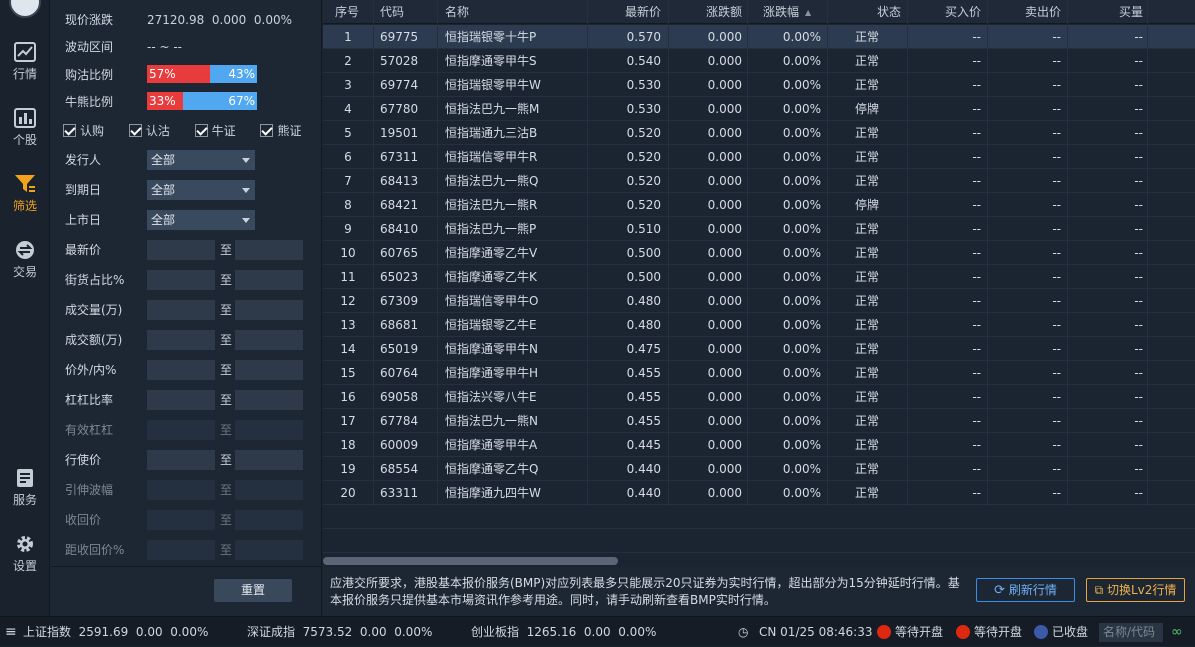 This screenshot has height=647, width=1195. I want to click on expiry-select: 全部, so click(201, 190).